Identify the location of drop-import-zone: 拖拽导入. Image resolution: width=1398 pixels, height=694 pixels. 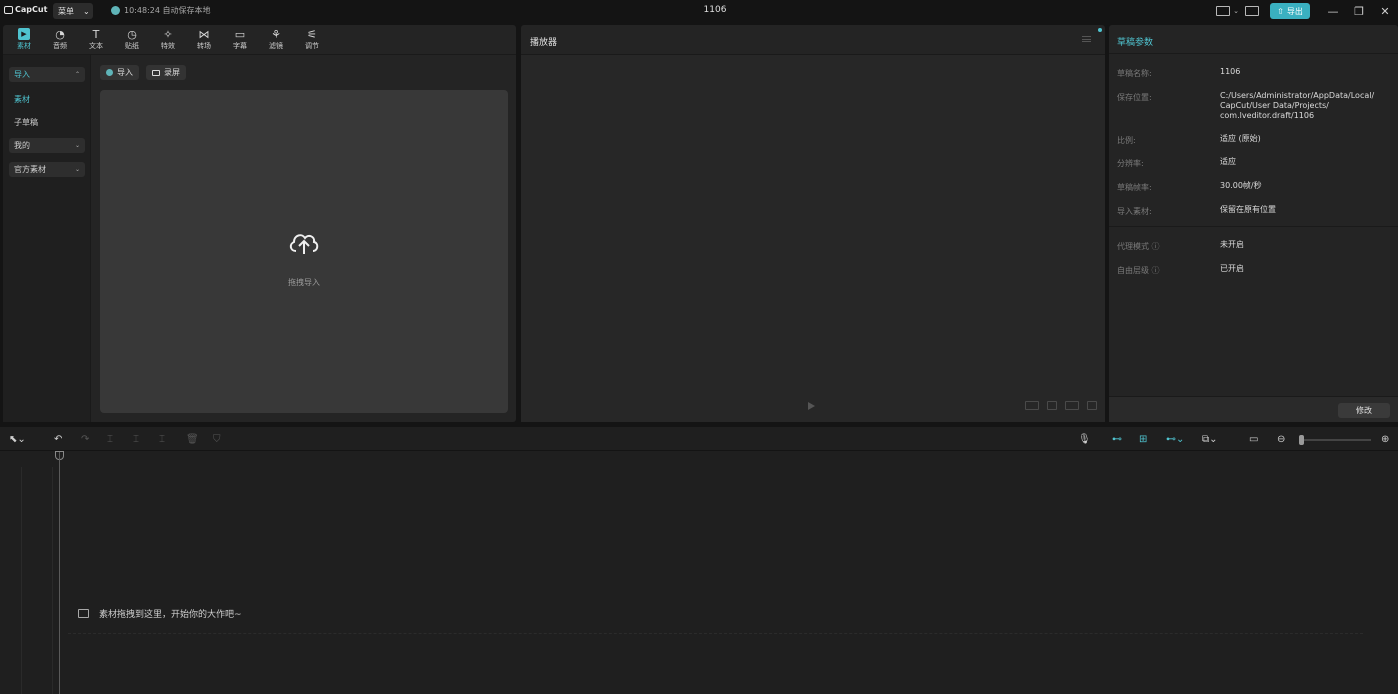
(304, 251).